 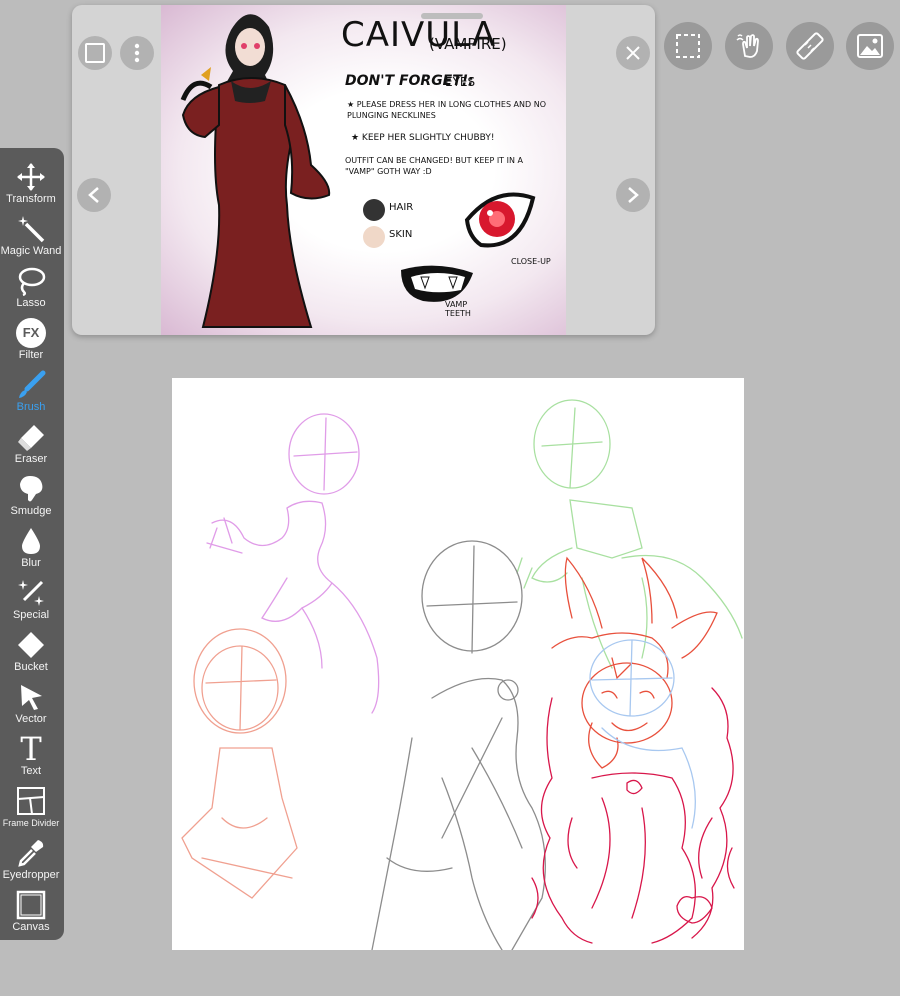 I want to click on gesture-button, so click(x=749, y=46).